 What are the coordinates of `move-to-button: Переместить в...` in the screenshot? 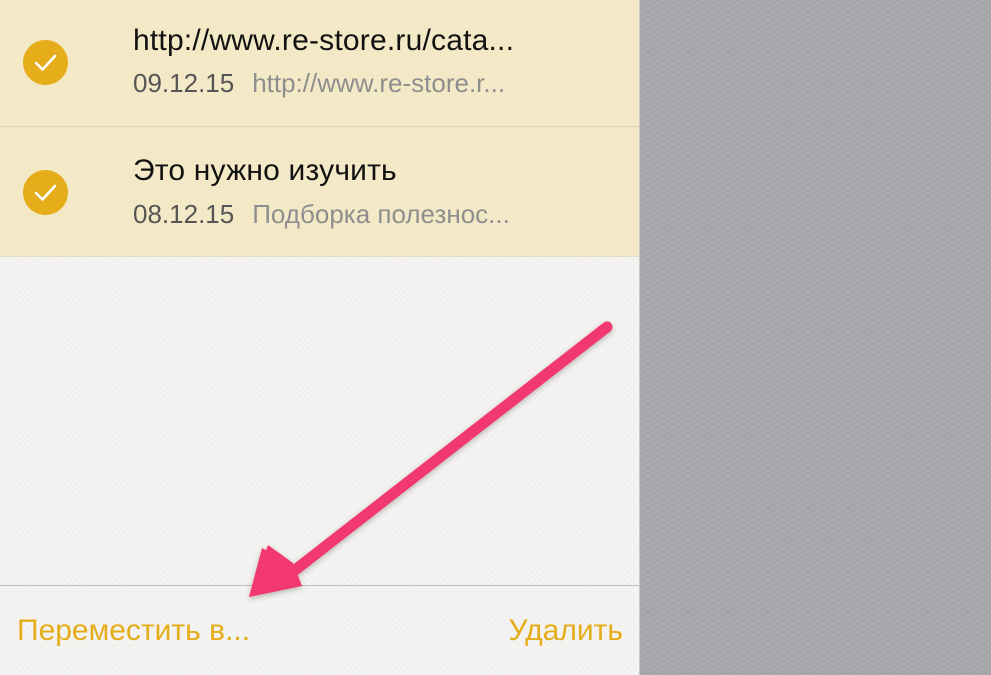 It's located at (133, 631).